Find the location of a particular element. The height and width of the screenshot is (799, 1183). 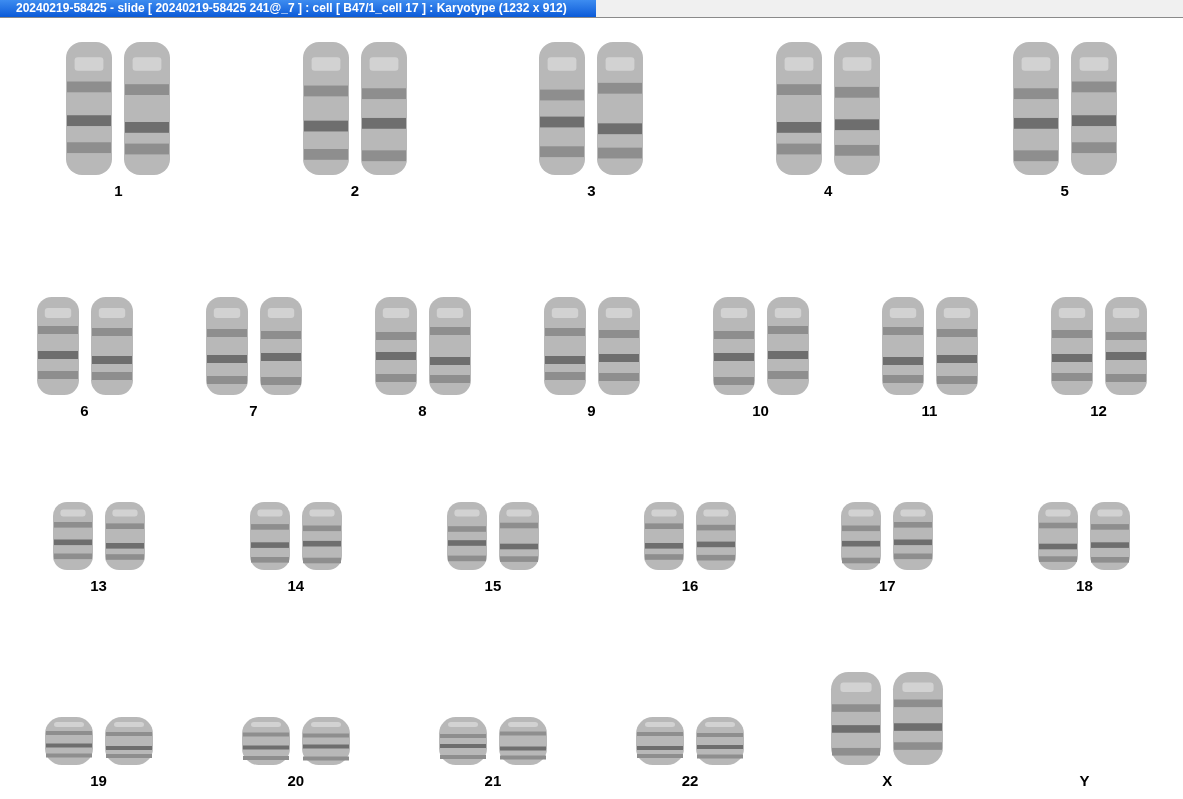

chromosome-label: 6 is located at coordinates (84, 411).